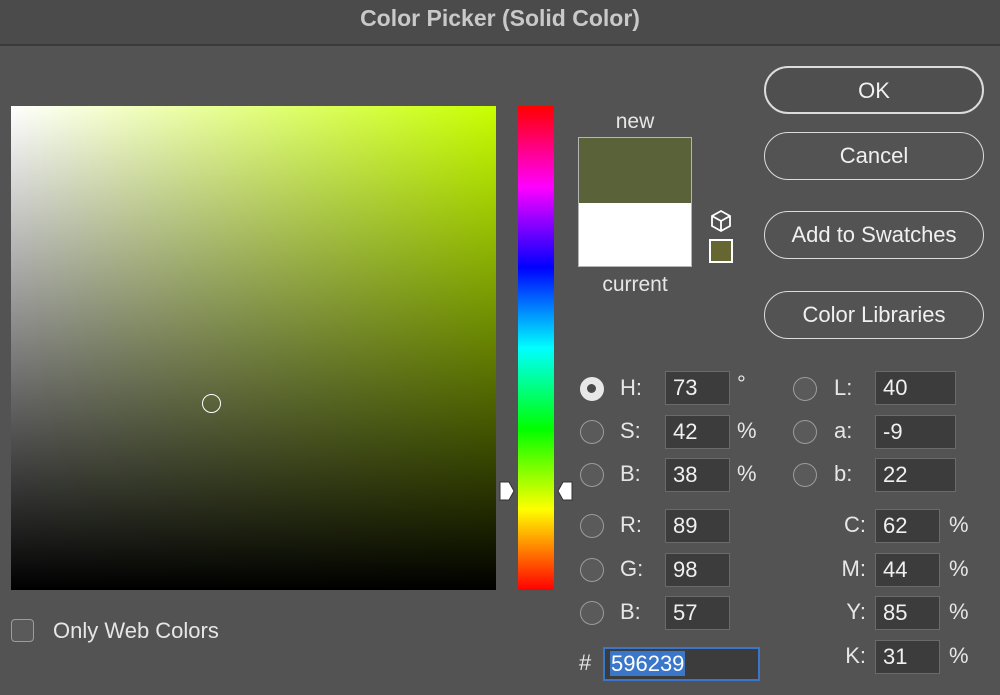 The width and height of the screenshot is (1000, 695). I want to click on cyan-input: 62, so click(907, 526).